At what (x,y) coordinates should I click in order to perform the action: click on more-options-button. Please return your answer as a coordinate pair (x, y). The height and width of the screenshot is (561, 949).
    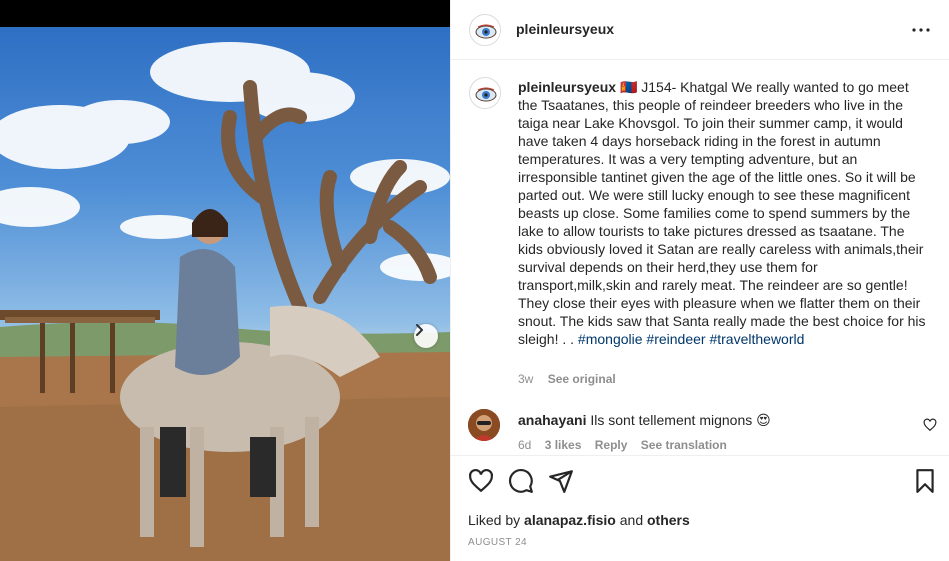
    Looking at the image, I should click on (921, 30).